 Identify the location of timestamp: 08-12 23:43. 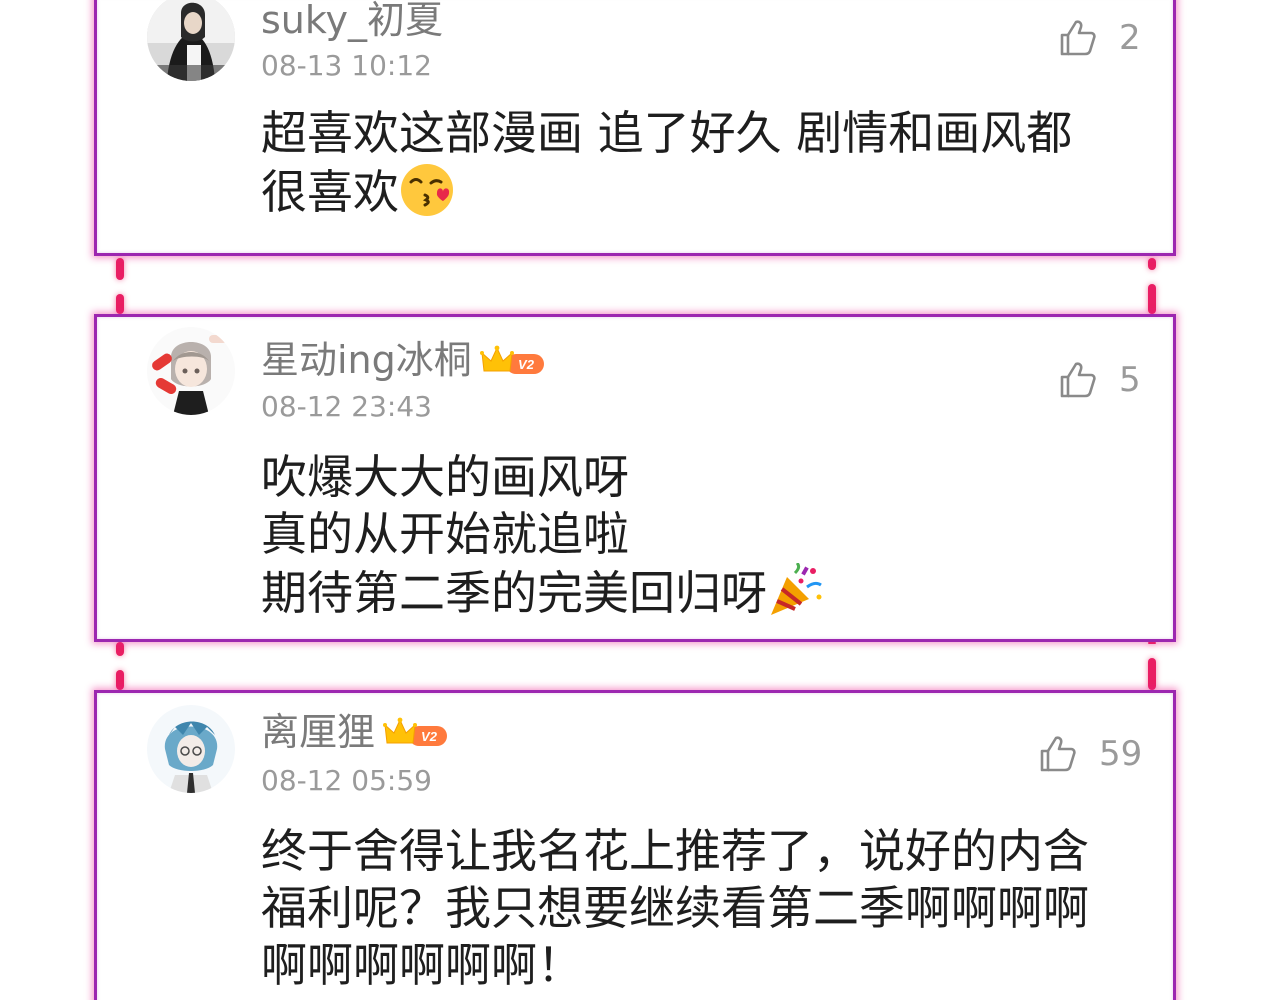
(346, 406).